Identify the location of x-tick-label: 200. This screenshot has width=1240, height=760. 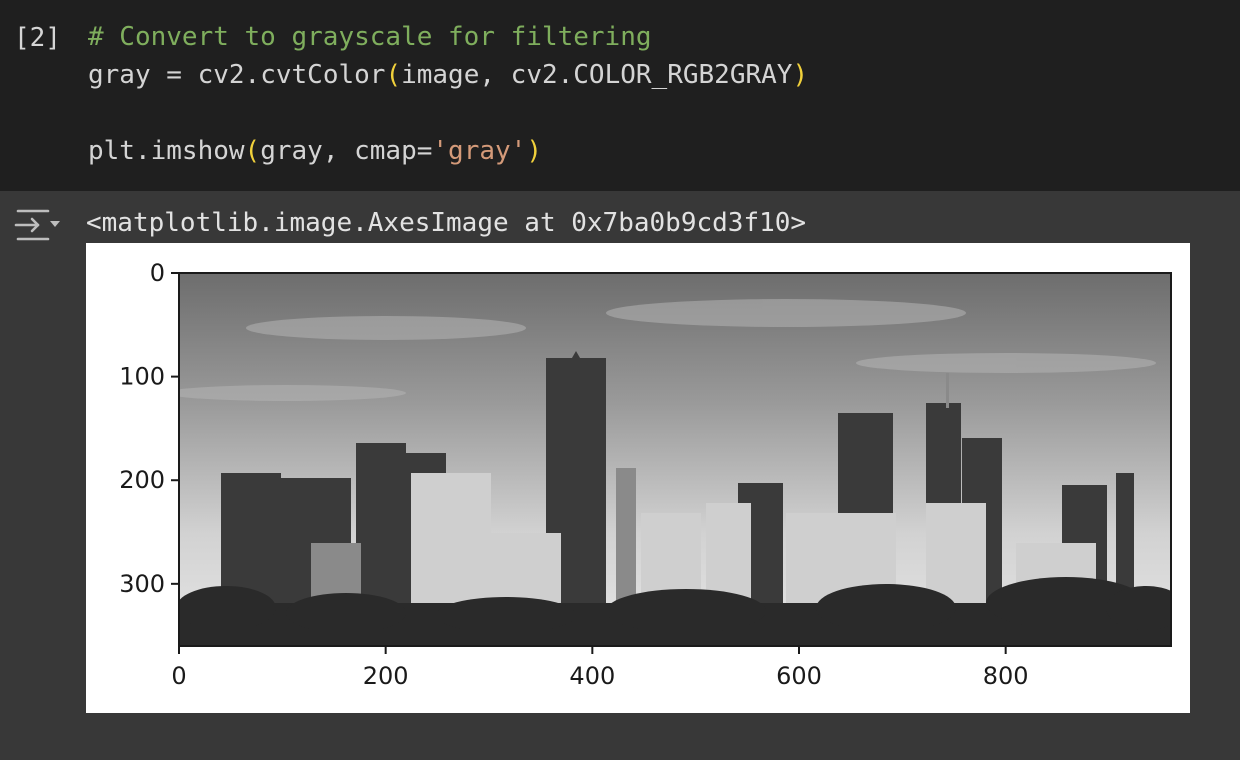
(386, 676).